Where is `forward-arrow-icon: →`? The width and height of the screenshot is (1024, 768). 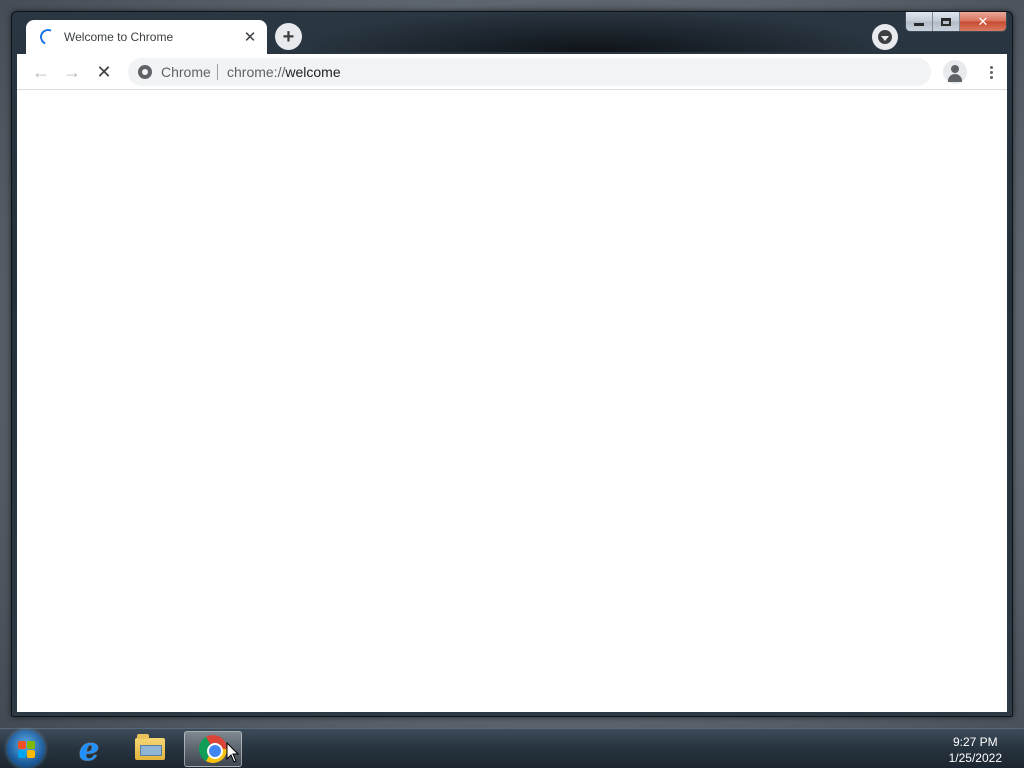 forward-arrow-icon: → is located at coordinates (72, 72).